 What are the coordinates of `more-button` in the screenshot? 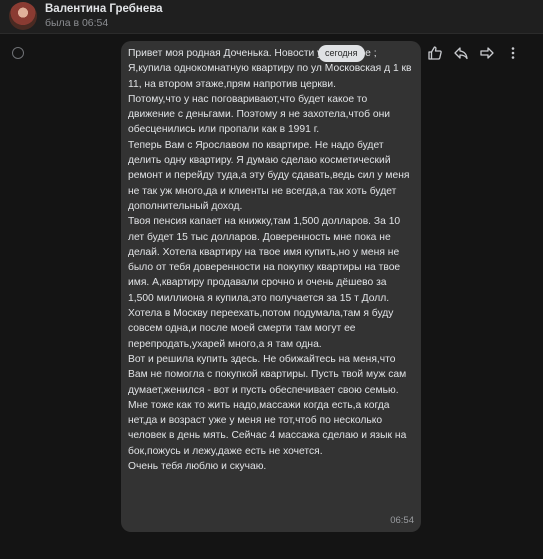 It's located at (513, 53).